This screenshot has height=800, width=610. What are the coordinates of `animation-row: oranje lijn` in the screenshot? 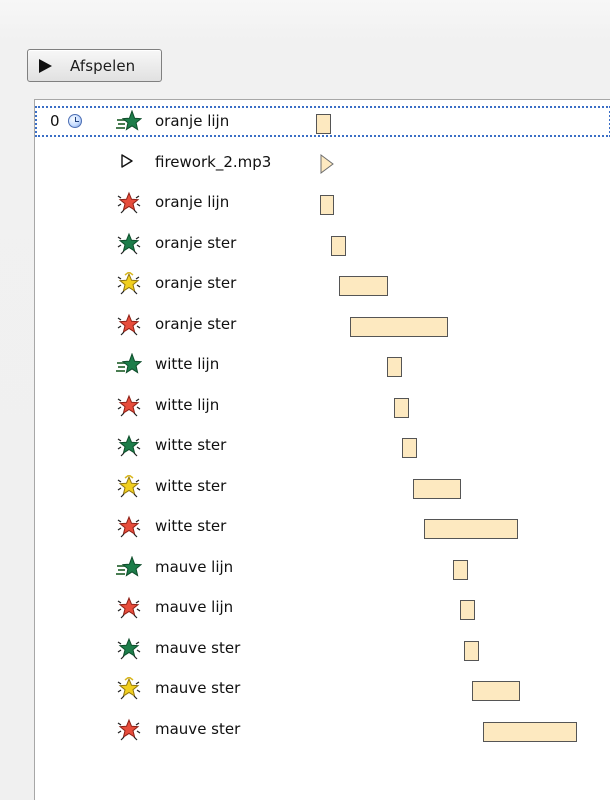 It's located at (322, 202).